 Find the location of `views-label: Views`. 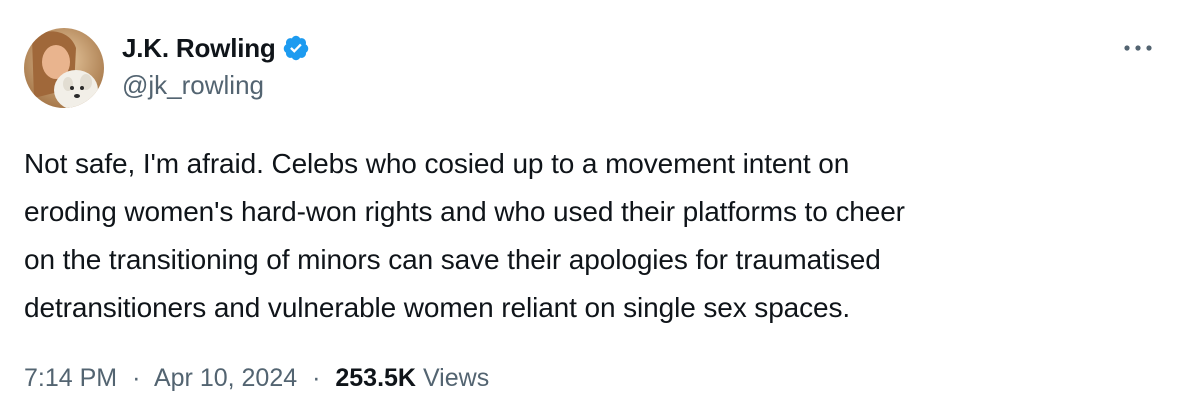

views-label: Views is located at coordinates (456, 378).